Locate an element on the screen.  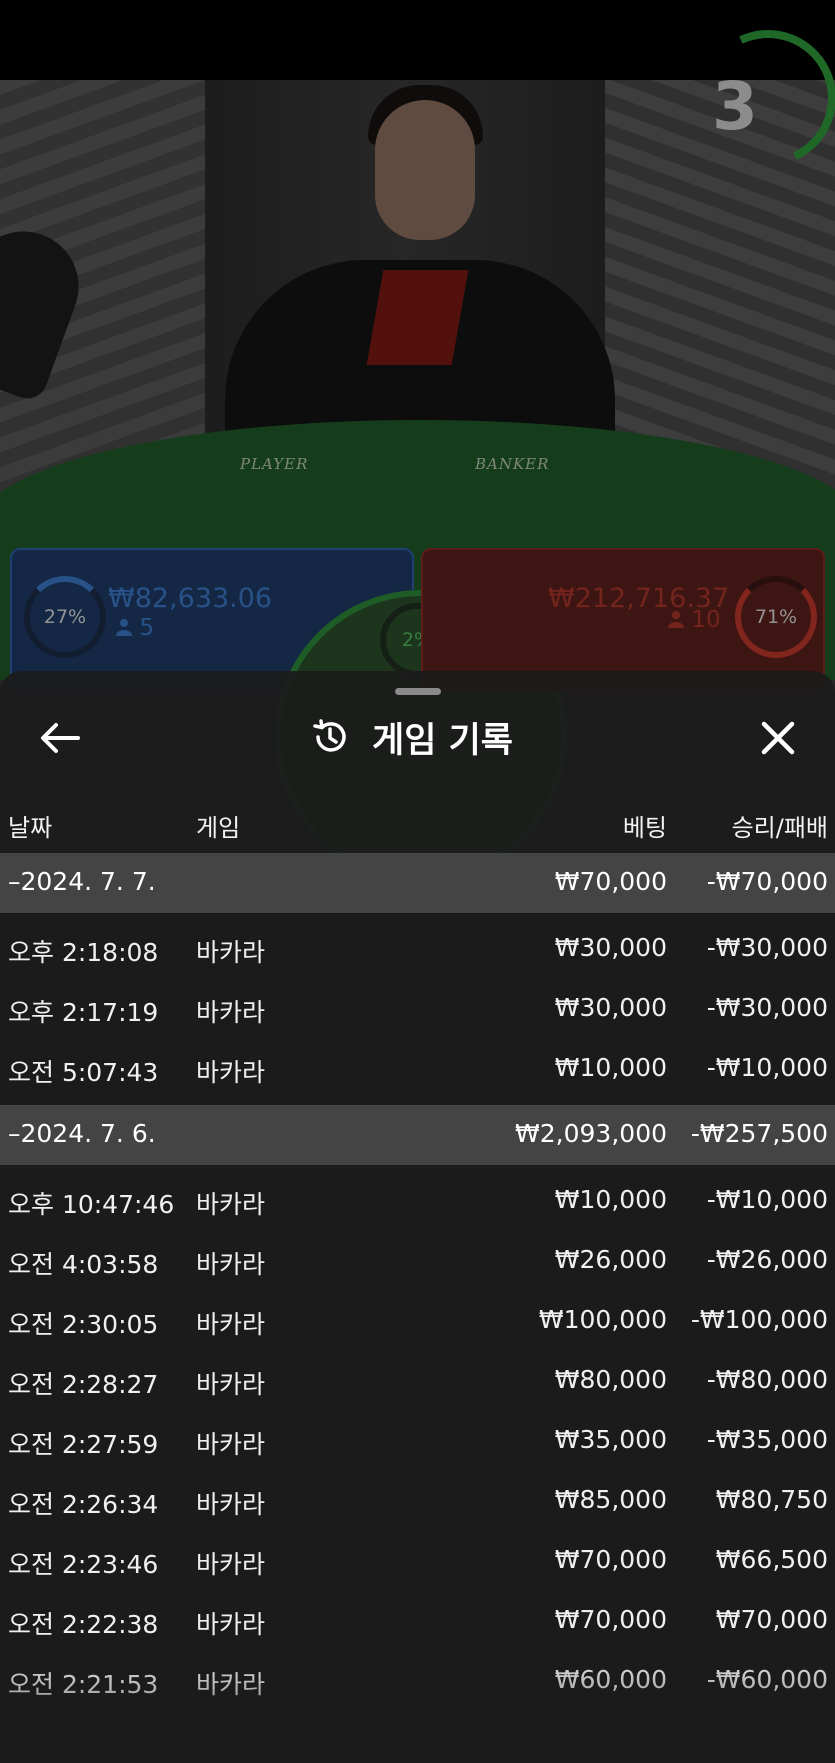
close-icon is located at coordinates (778, 738).